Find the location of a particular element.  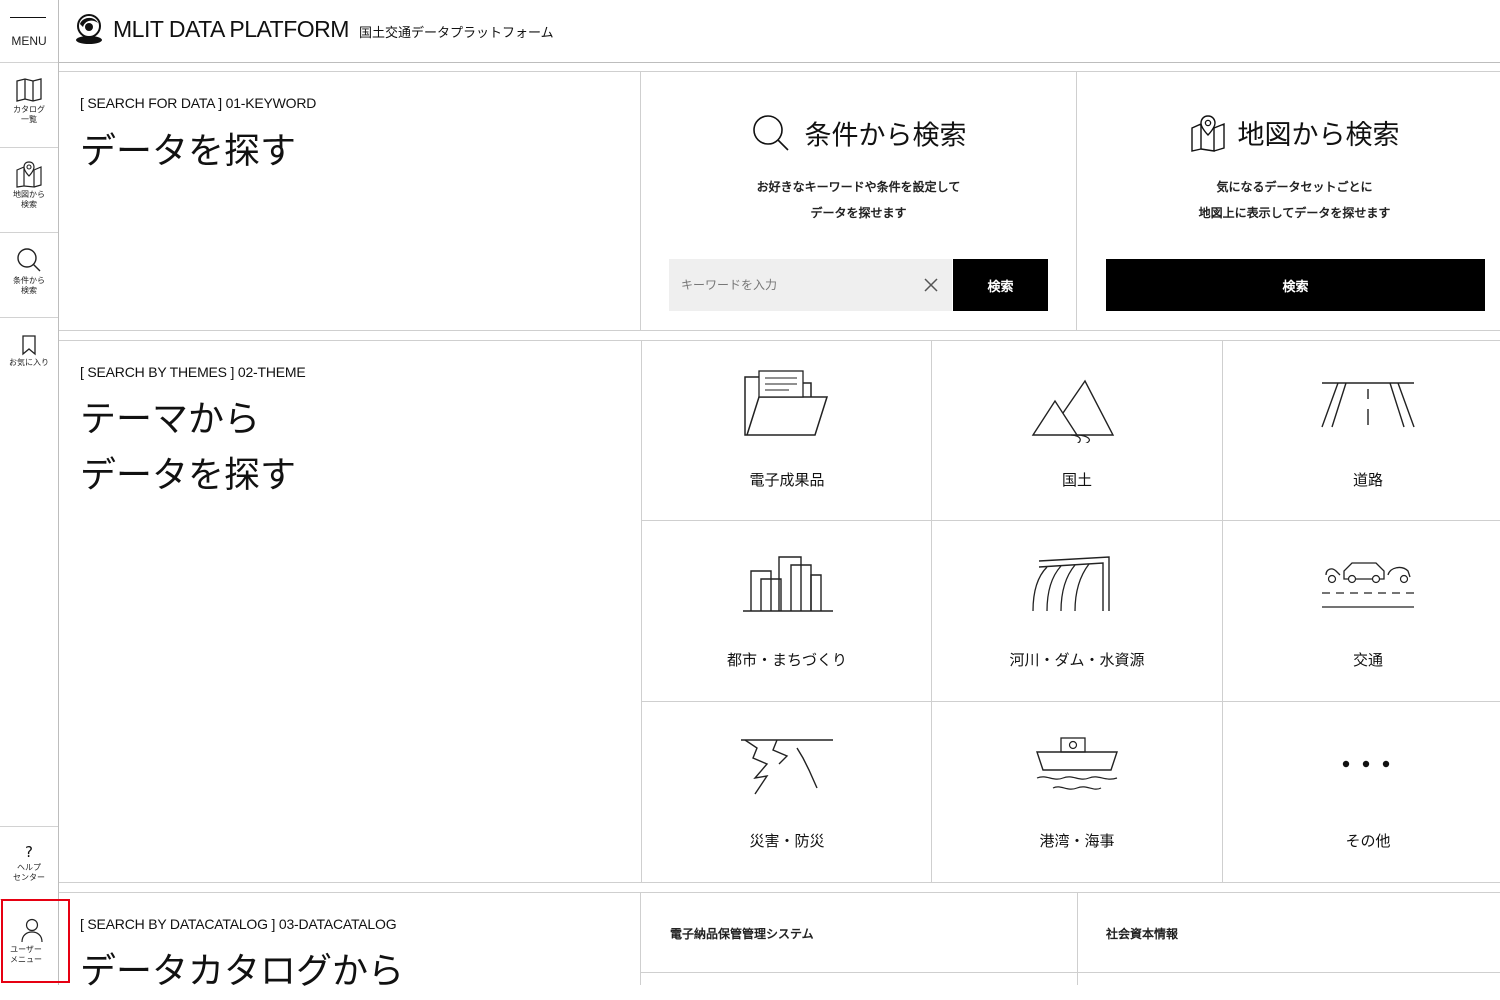

folder-icon is located at coordinates (786, 403).